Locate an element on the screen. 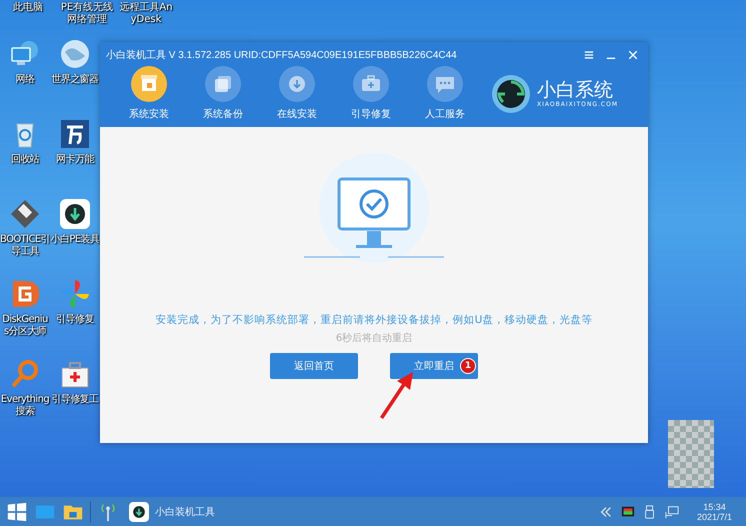 The height and width of the screenshot is (526, 746). logo-icon is located at coordinates (511, 94).